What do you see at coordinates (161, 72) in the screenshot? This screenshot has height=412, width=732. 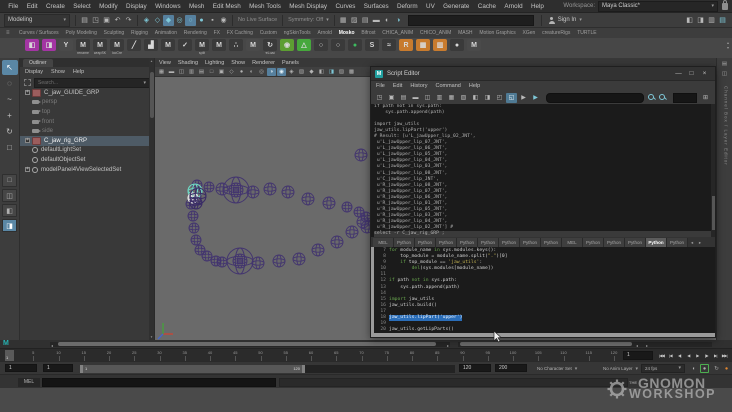 I see `vp-grid-icon: ▦` at bounding box center [161, 72].